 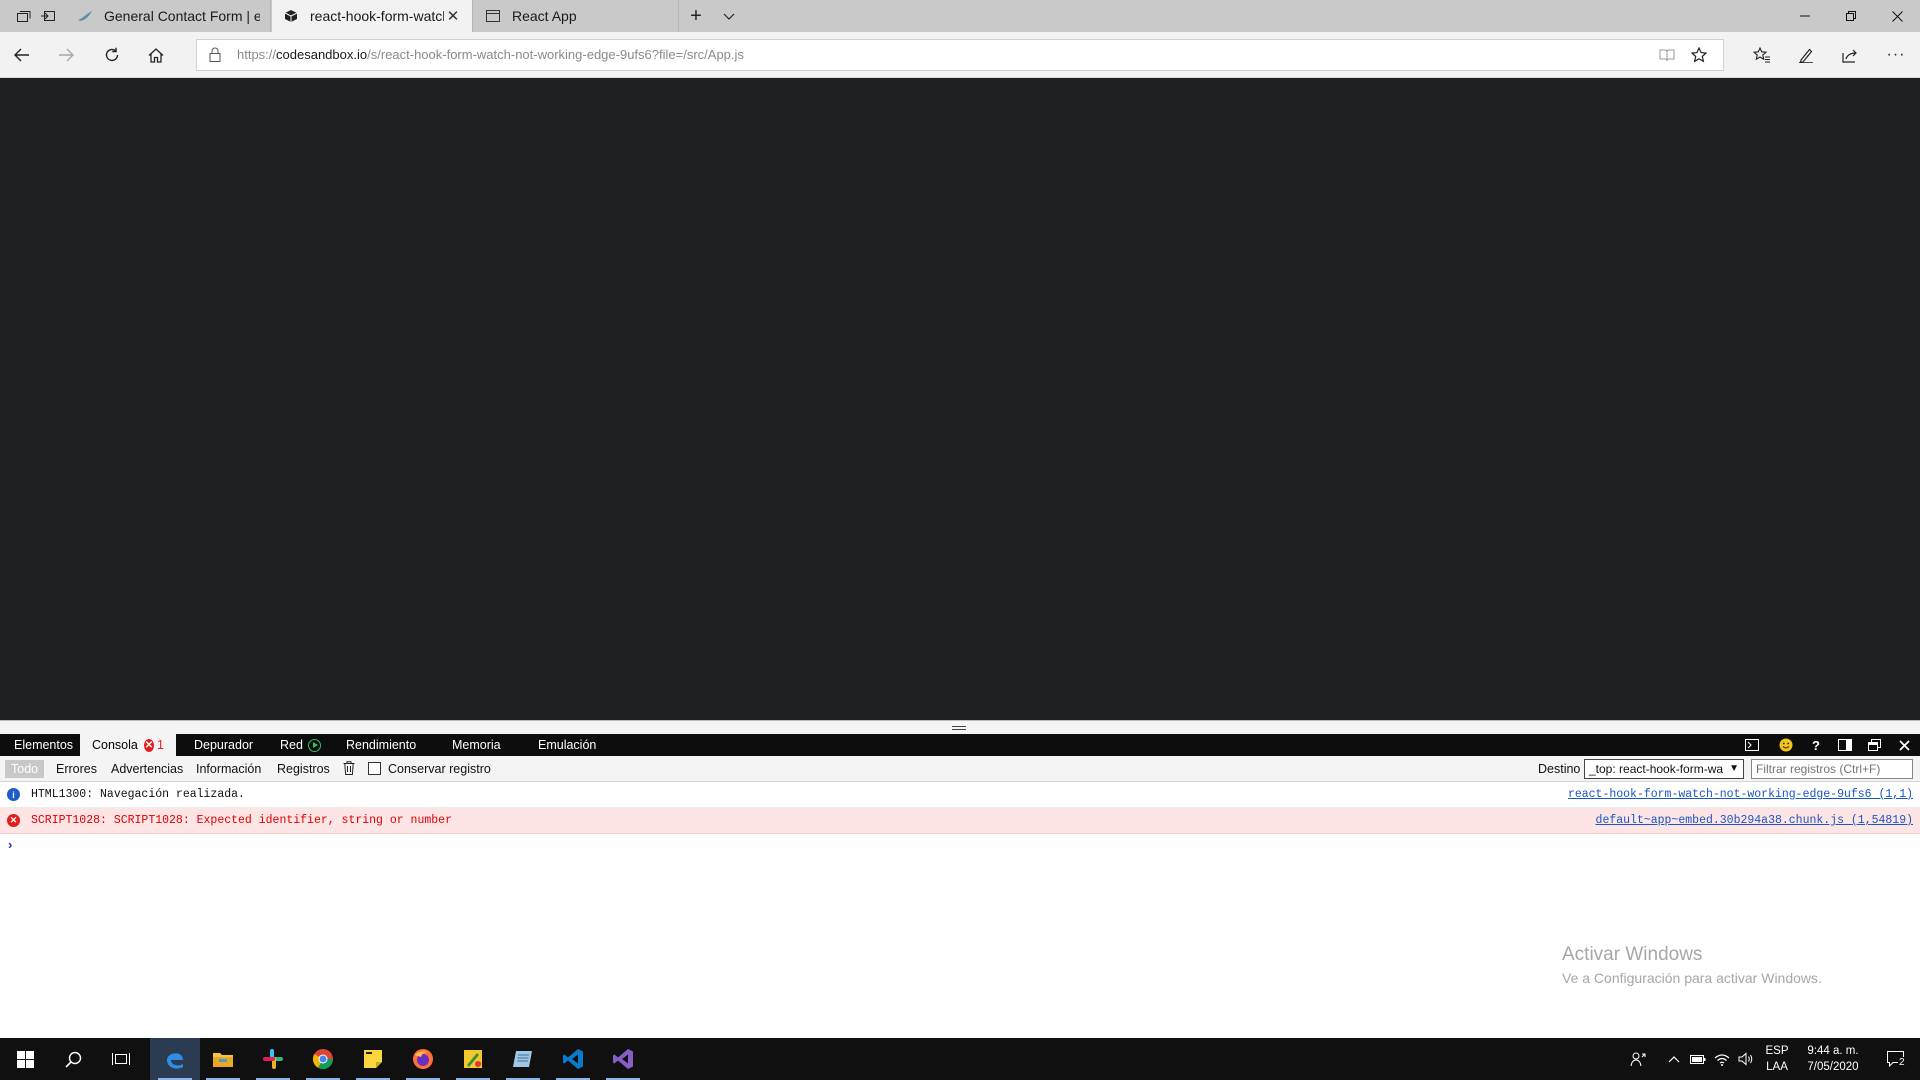 What do you see at coordinates (1664, 769) in the screenshot?
I see `target-select: _top: react-hook-form-wa ▼` at bounding box center [1664, 769].